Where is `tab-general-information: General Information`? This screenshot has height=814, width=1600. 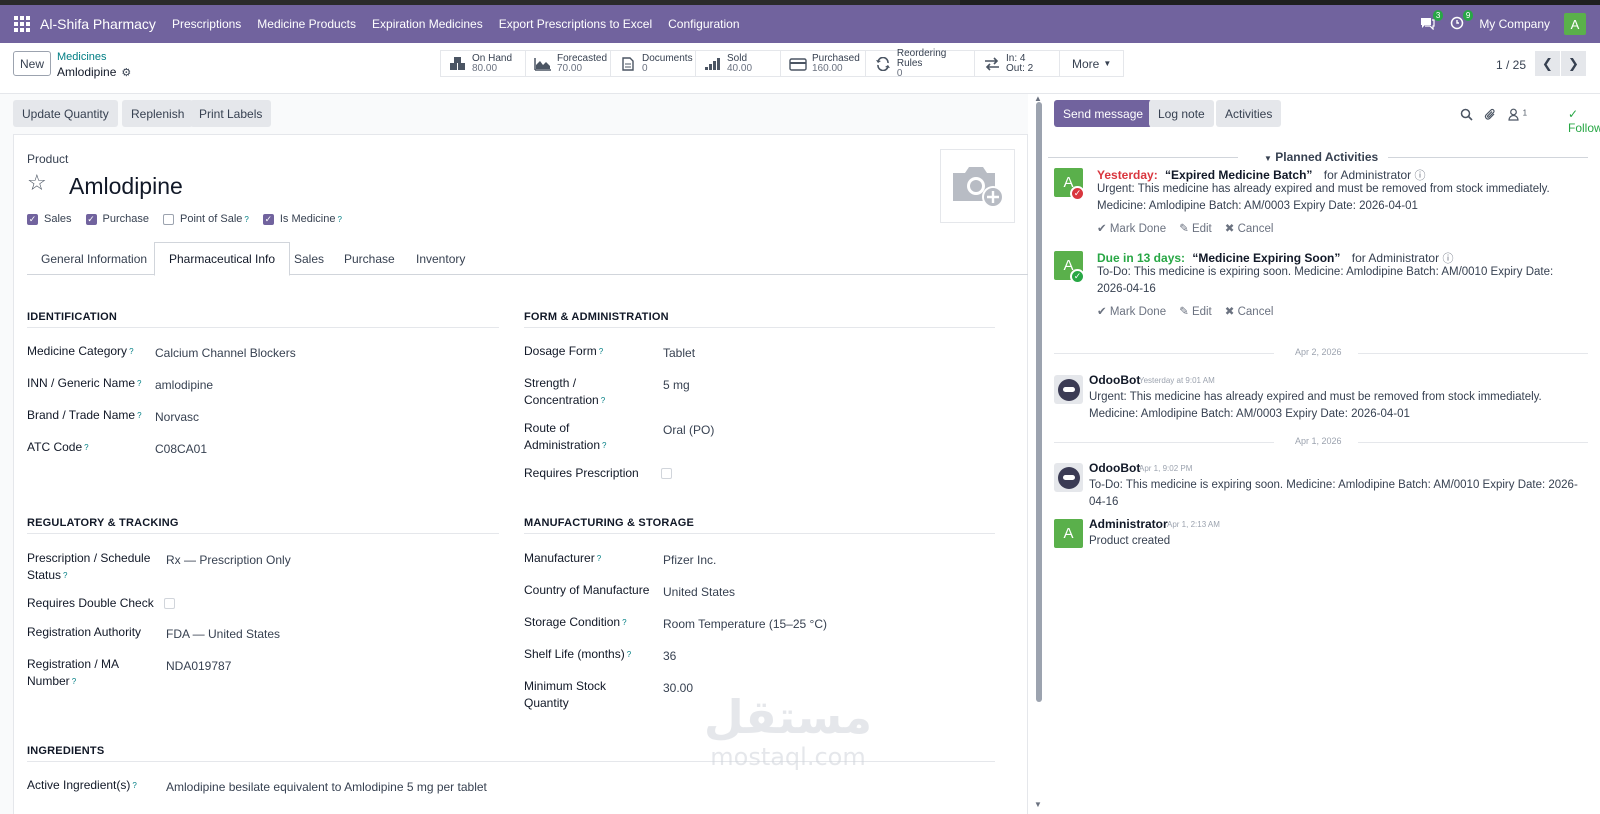
tab-general-information: General Information is located at coordinates (94, 258).